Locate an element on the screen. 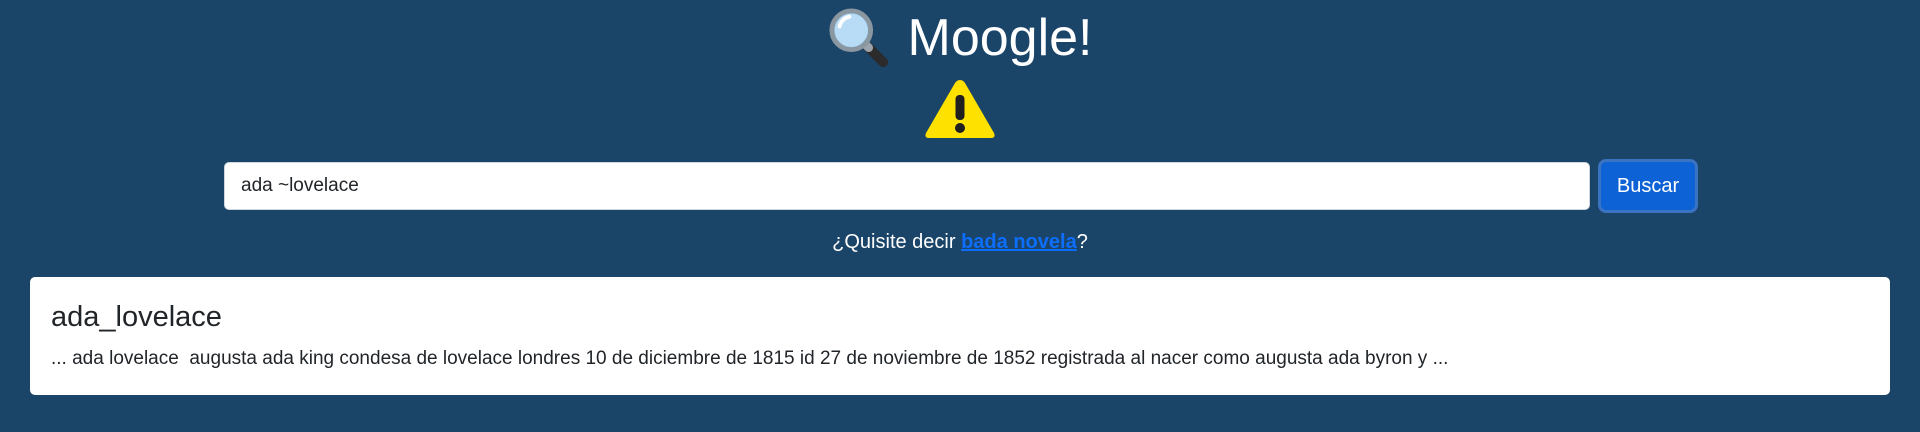 This screenshot has height=432, width=1920. suggestion: ¿Quisite decir bada novela? is located at coordinates (960, 242).